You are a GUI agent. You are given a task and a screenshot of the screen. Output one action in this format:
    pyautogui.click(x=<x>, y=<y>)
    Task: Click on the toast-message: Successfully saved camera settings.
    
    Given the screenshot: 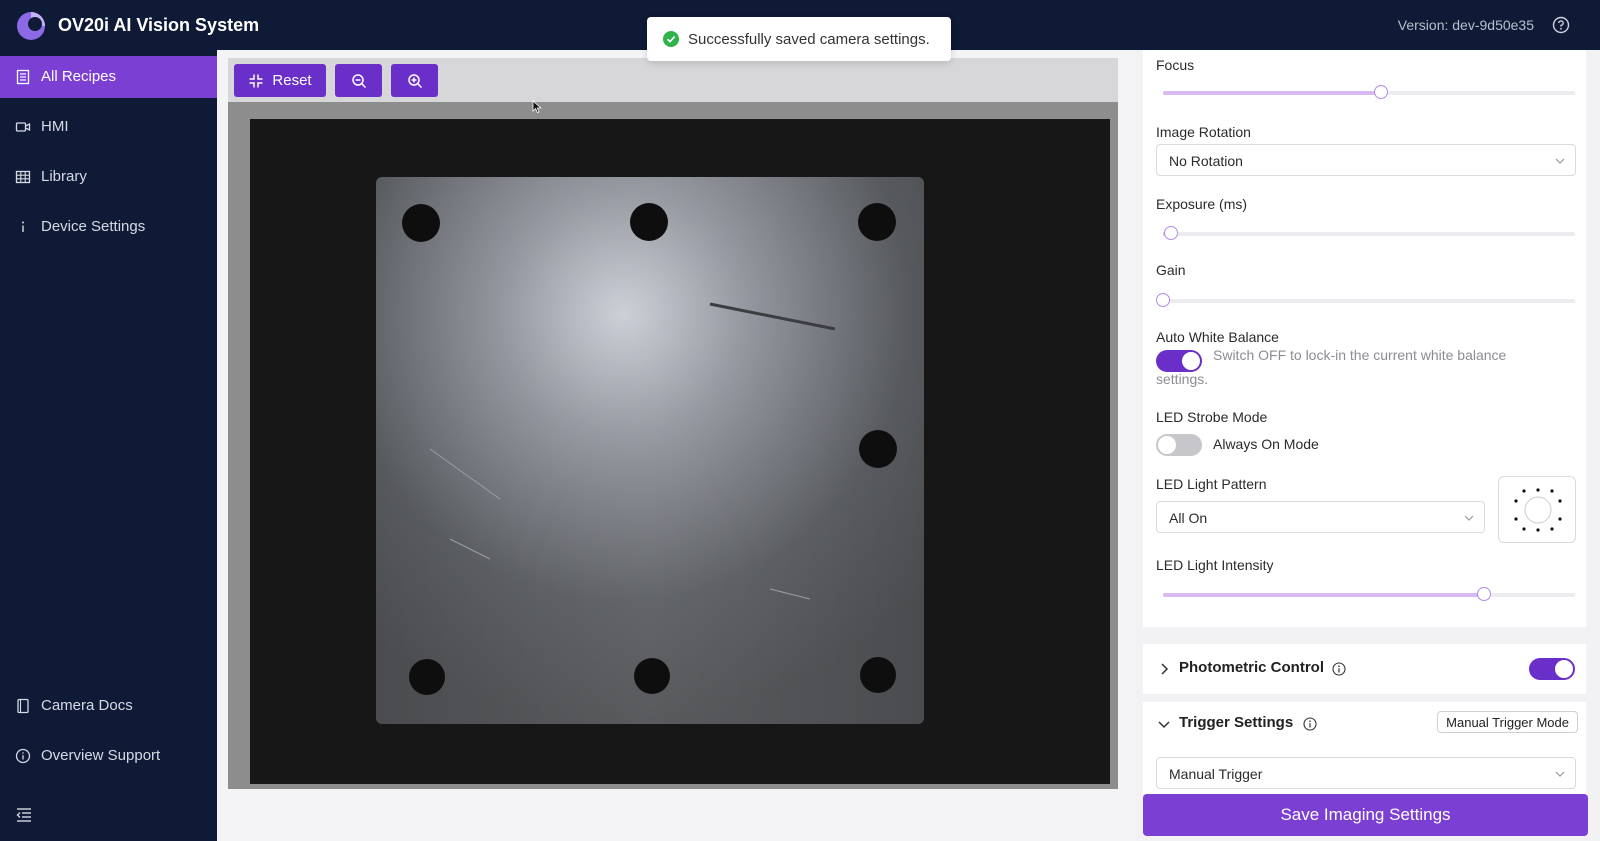 What is the action you would take?
    pyautogui.click(x=809, y=39)
    